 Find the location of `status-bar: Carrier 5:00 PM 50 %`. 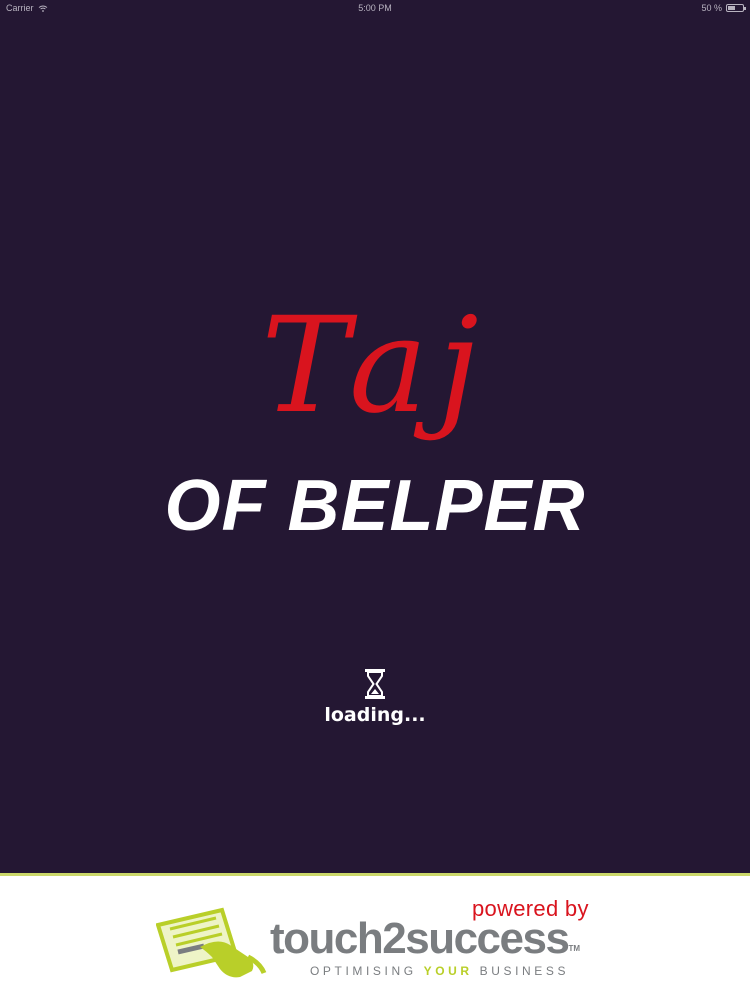

status-bar: Carrier 5:00 PM 50 % is located at coordinates (375, 8).